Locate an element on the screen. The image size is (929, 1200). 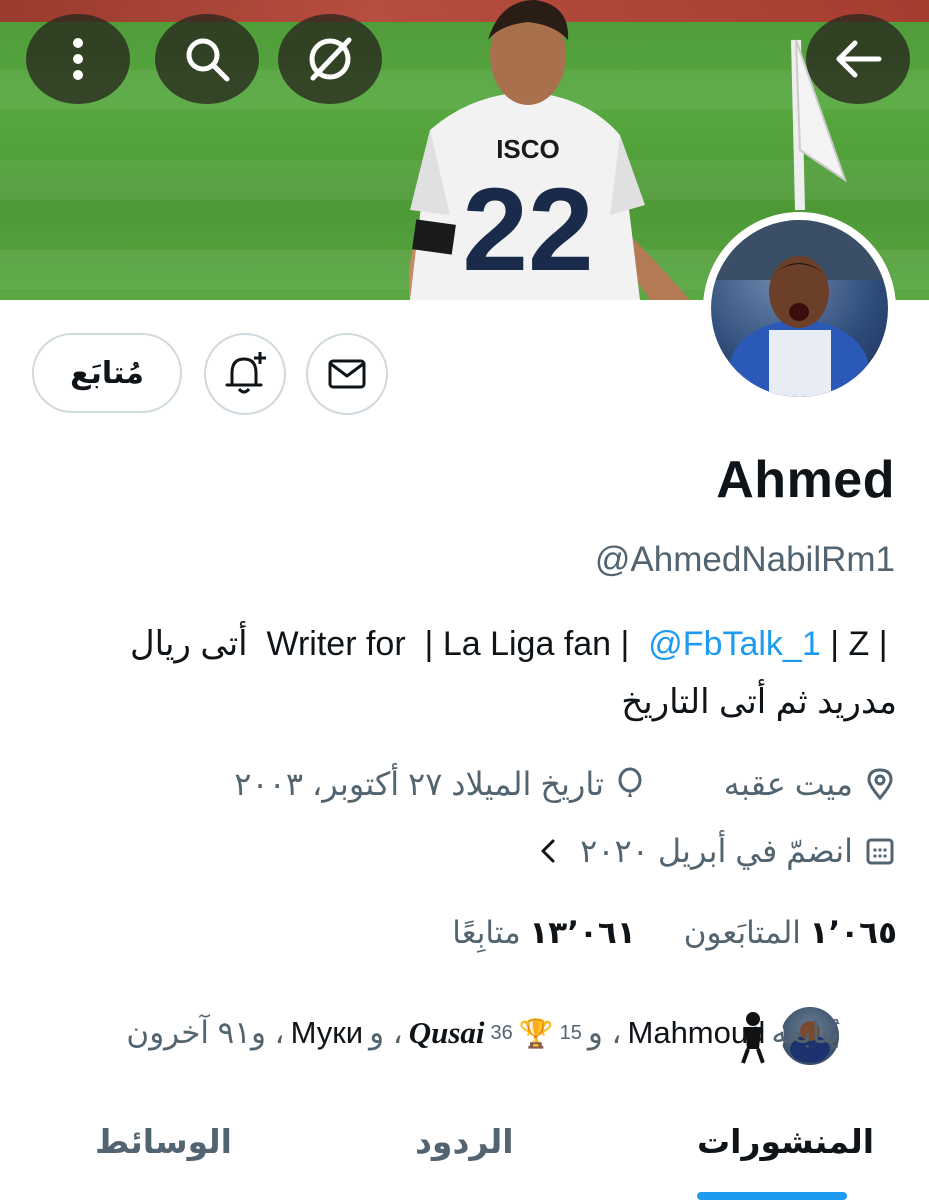
active-tab-indicator is located at coordinates (772, 1196).